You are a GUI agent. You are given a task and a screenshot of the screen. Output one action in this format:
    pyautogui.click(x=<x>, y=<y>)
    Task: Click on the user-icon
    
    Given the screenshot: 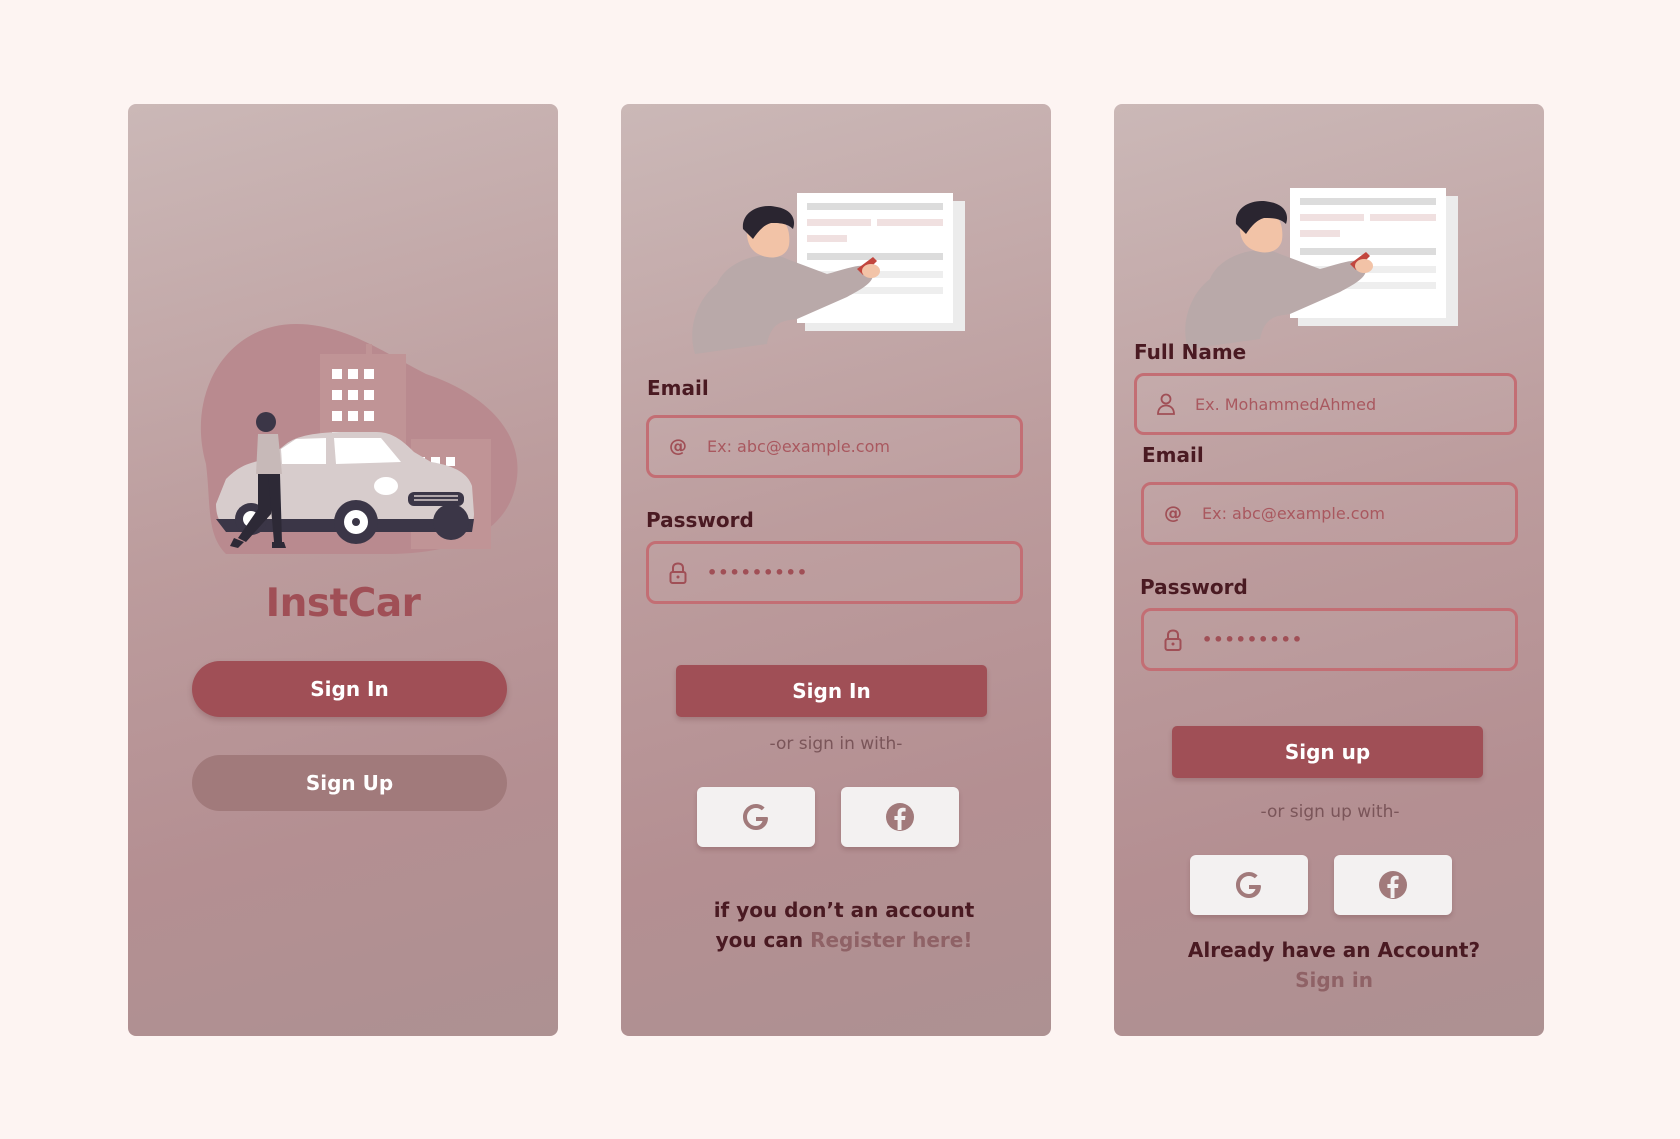 What is the action you would take?
    pyautogui.click(x=1166, y=404)
    